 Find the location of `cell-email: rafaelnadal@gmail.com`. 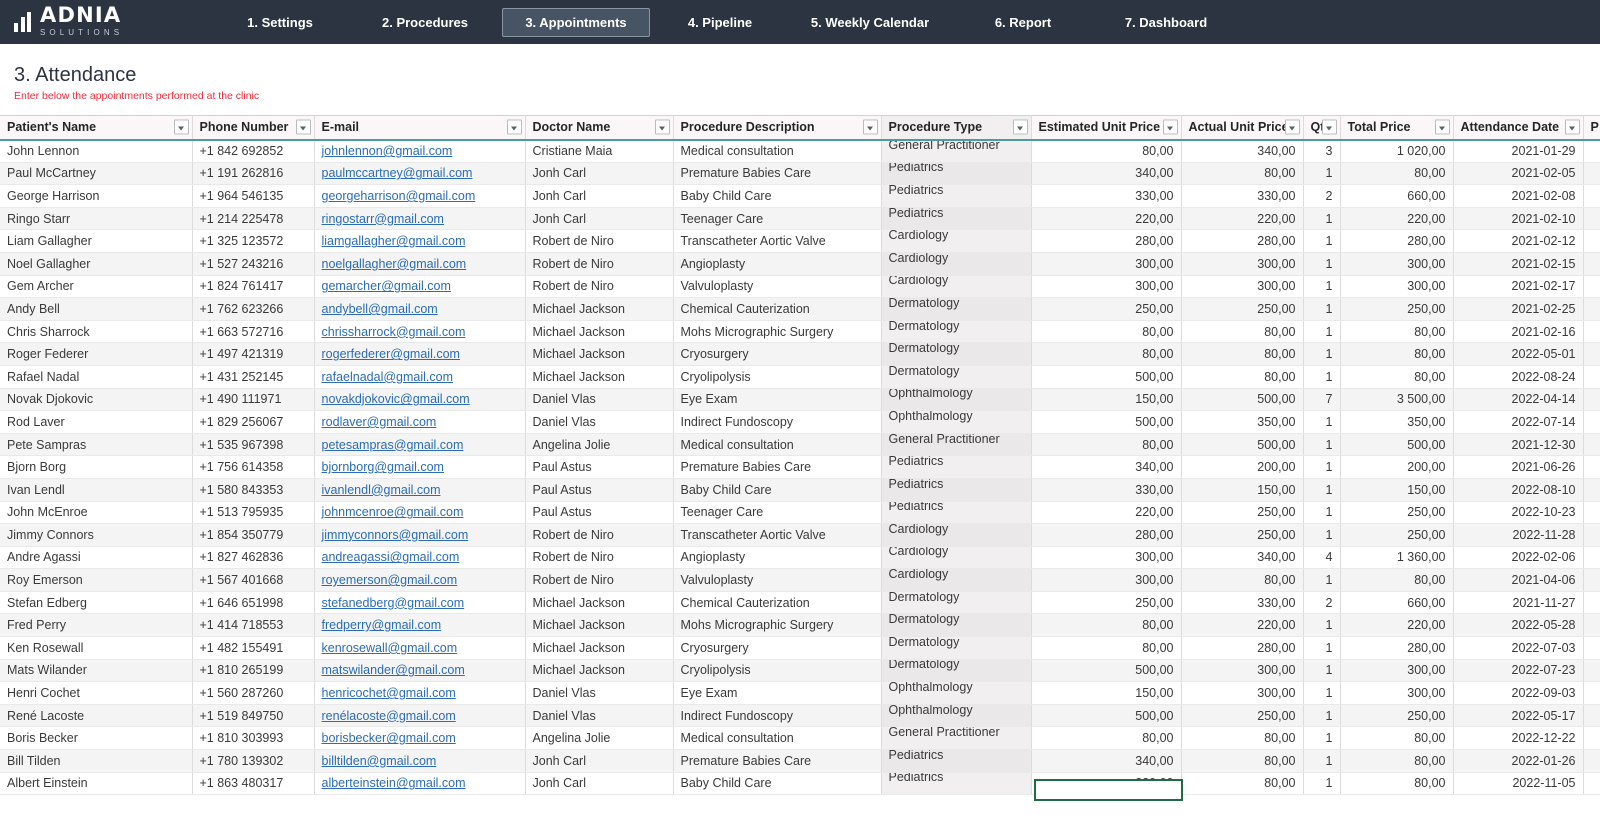

cell-email: rafaelnadal@gmail.com is located at coordinates (420, 377).